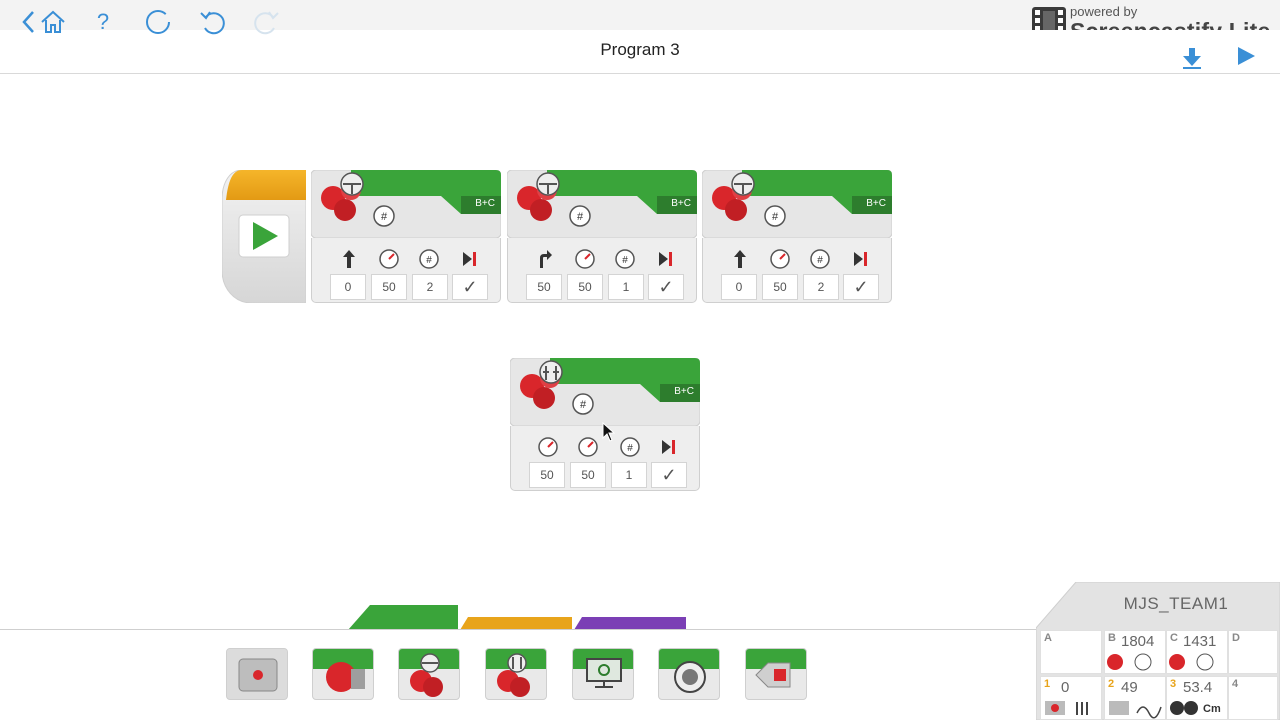 The image size is (1280, 720). Describe the element at coordinates (517, 623) in the screenshot. I see `tab-flow` at that location.